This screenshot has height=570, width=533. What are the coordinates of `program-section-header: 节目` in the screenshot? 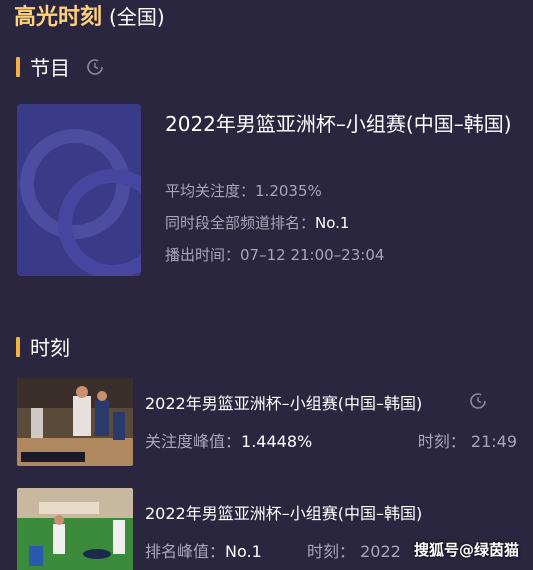 It's located at (60, 66).